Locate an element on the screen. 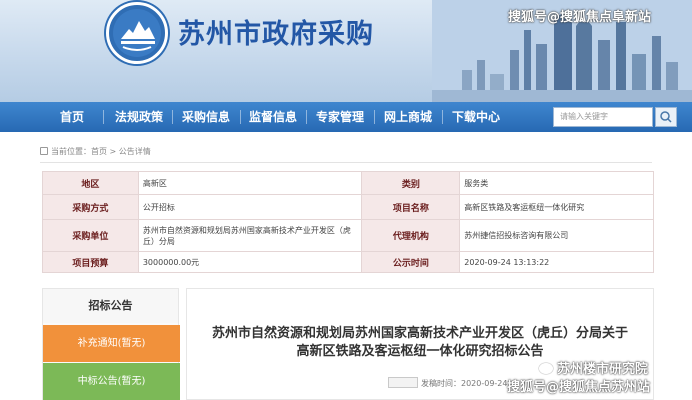 Image resolution: width=692 pixels, height=400 pixels. search-input: 请输入关键字 is located at coordinates (603, 117).